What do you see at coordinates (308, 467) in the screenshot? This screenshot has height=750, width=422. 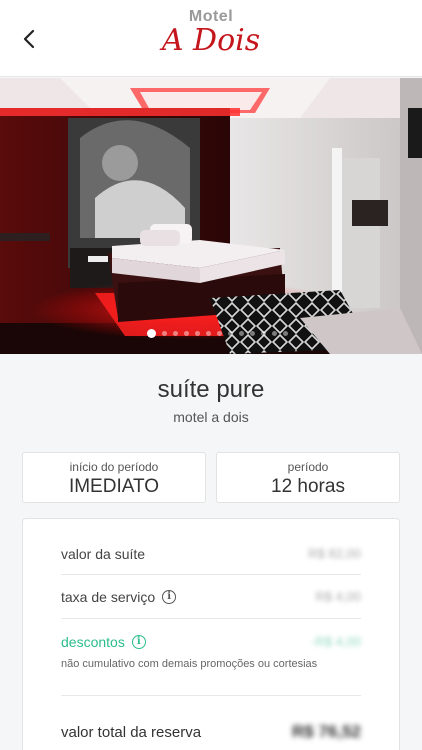 I see `period-duration-label: período` at bounding box center [308, 467].